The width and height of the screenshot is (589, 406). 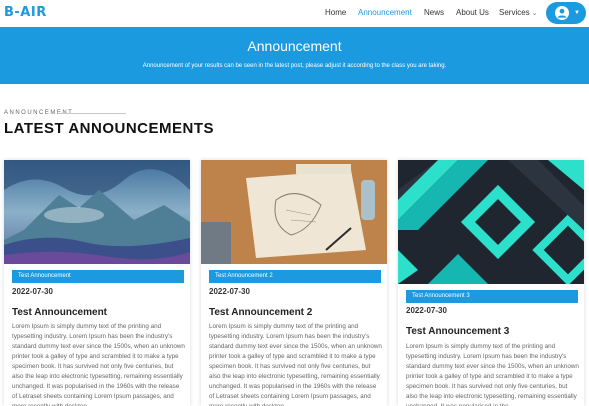 I want to click on section-title: LATEST ANNOUNCEMENTS, so click(x=109, y=128).